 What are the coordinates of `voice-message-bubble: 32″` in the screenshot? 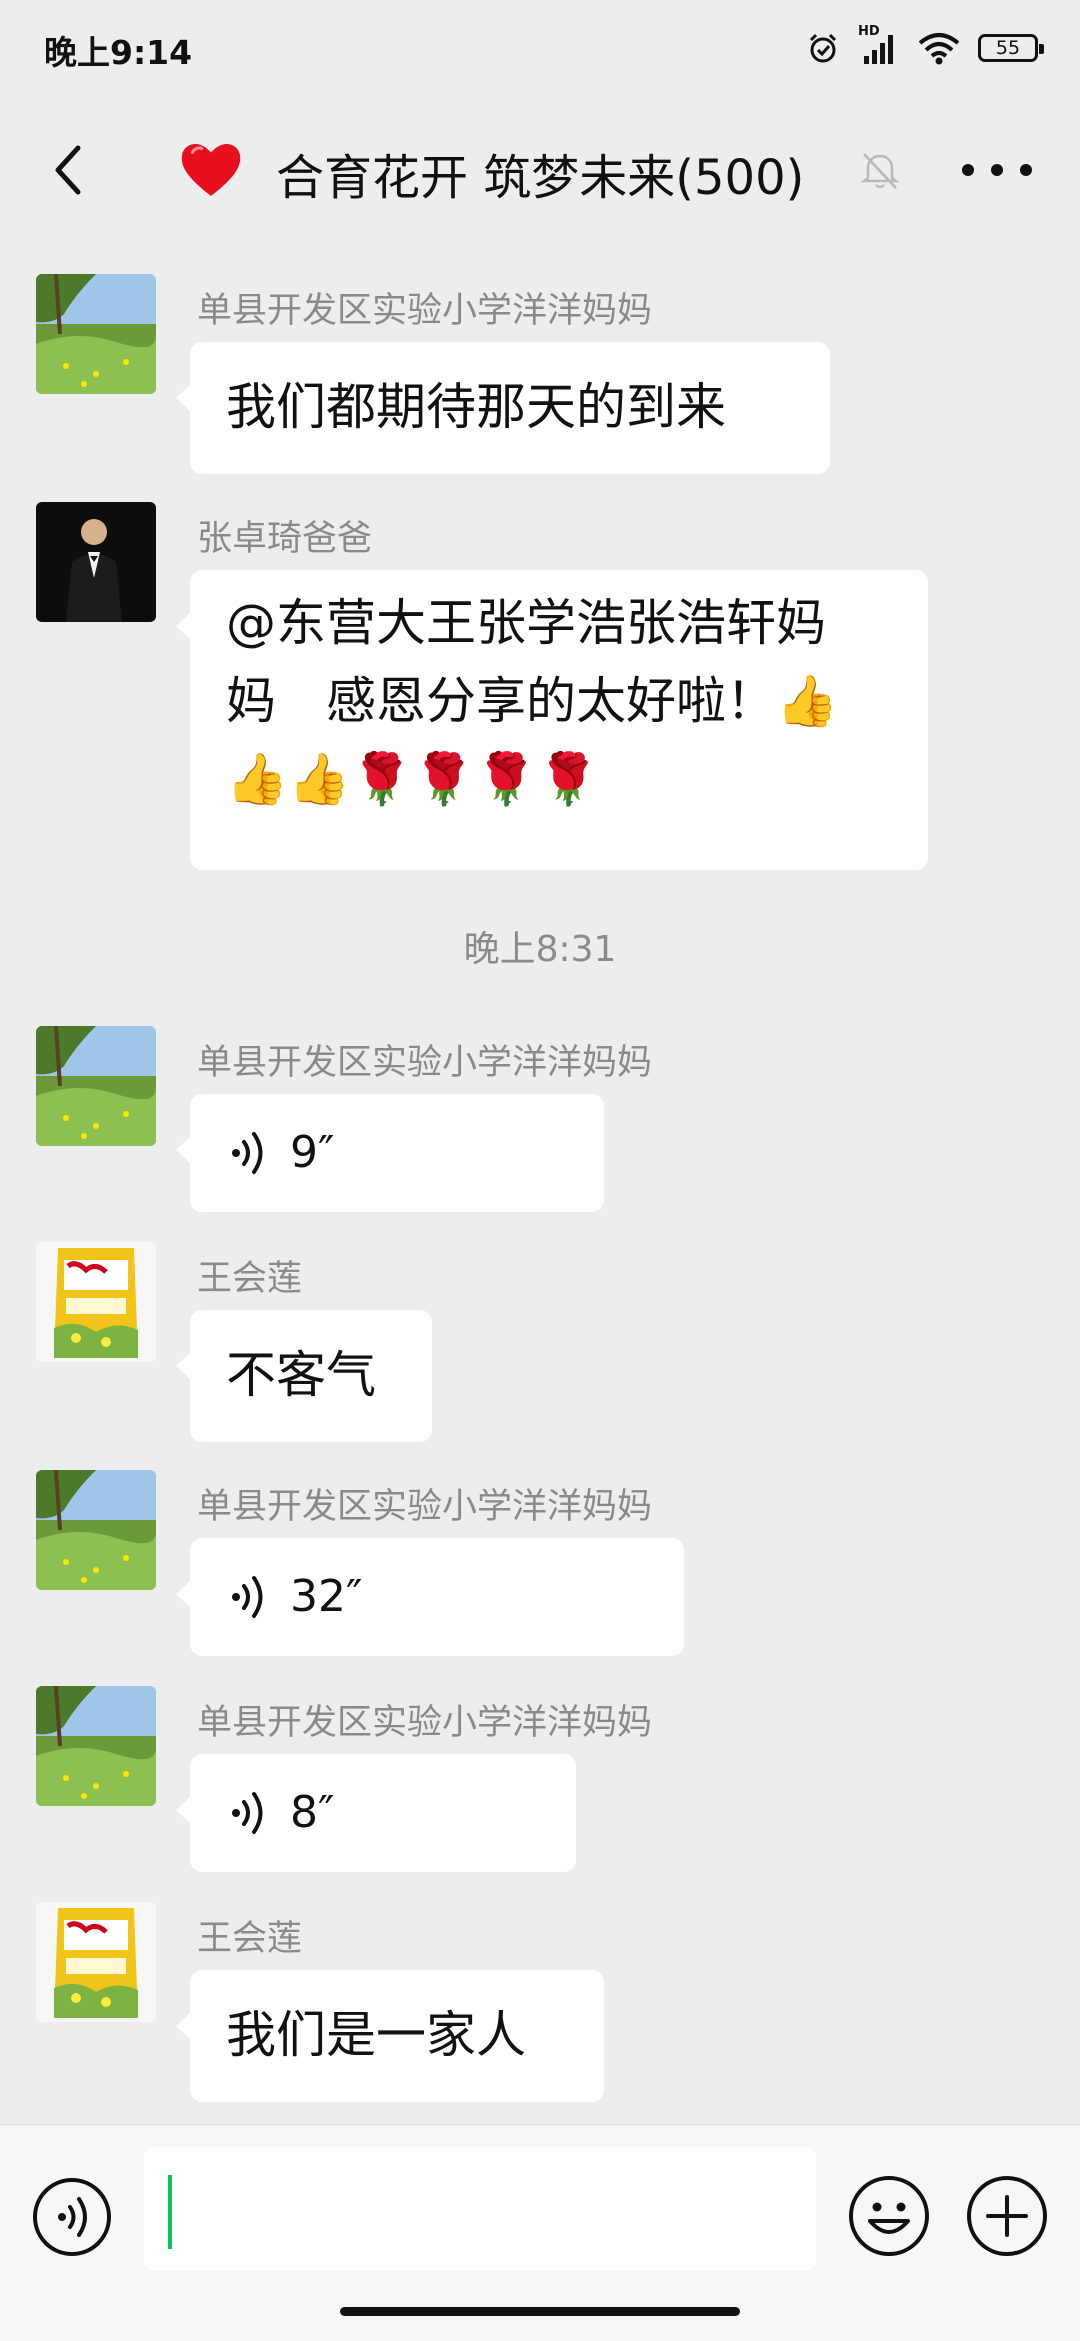 It's located at (430, 1597).